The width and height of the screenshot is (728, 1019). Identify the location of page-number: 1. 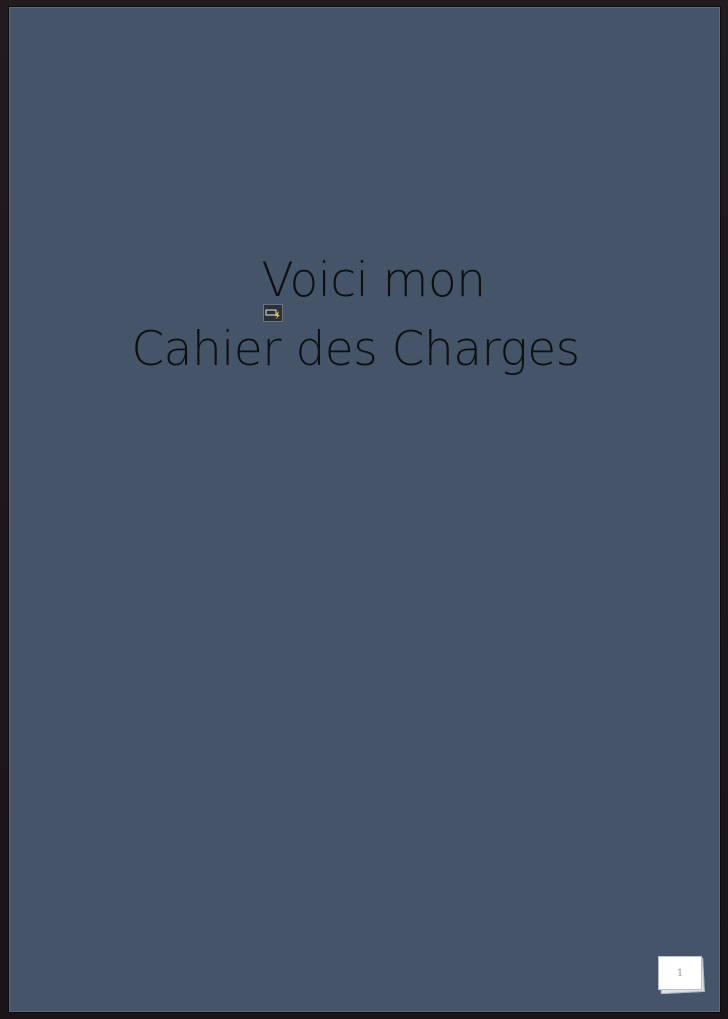
(680, 973).